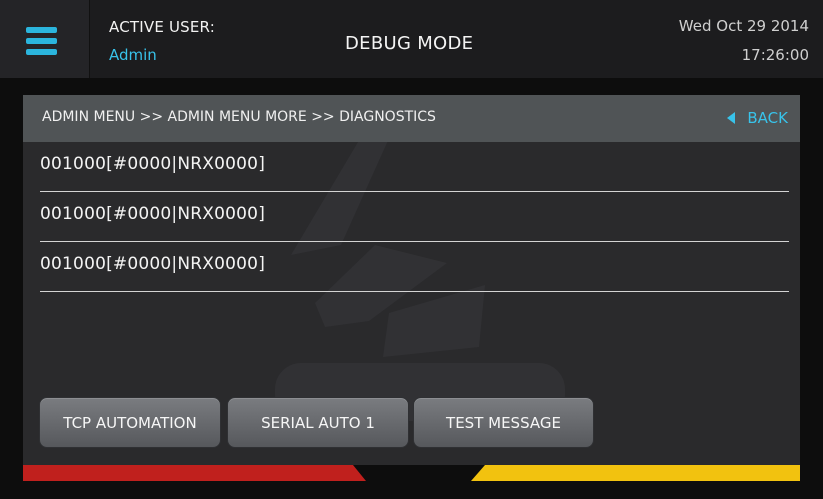 Image resolution: width=823 pixels, height=499 pixels. Describe the element at coordinates (743, 26) in the screenshot. I see `date-display: Wed Oct 29 2014` at that location.